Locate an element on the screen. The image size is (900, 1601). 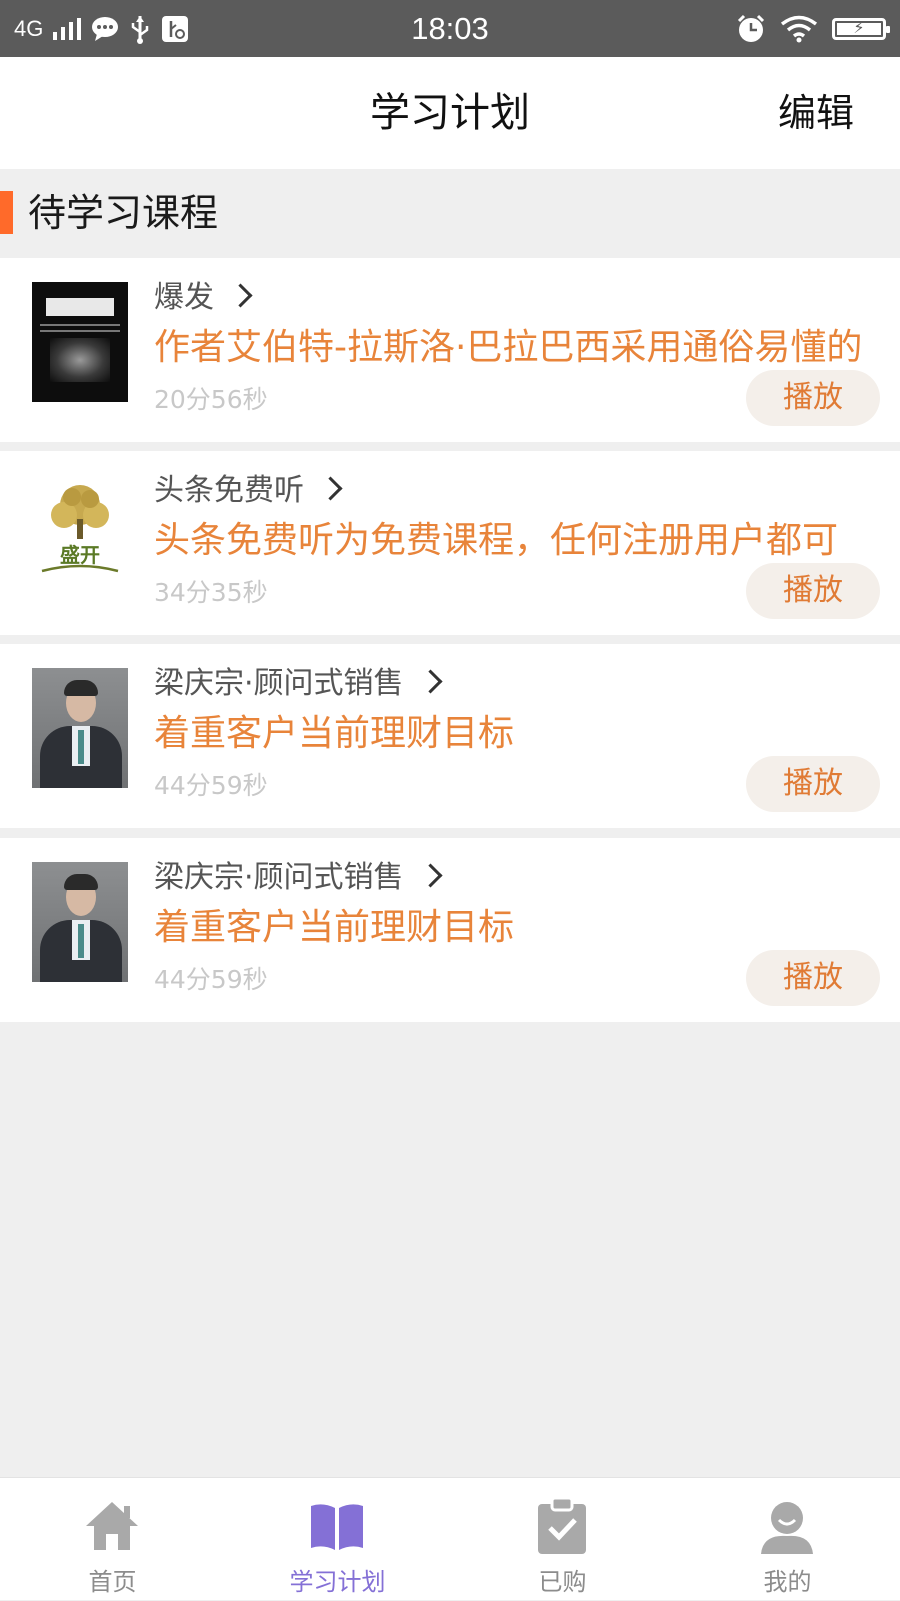
tab-study-plan: 学习计划 is located at coordinates (337, 1539).